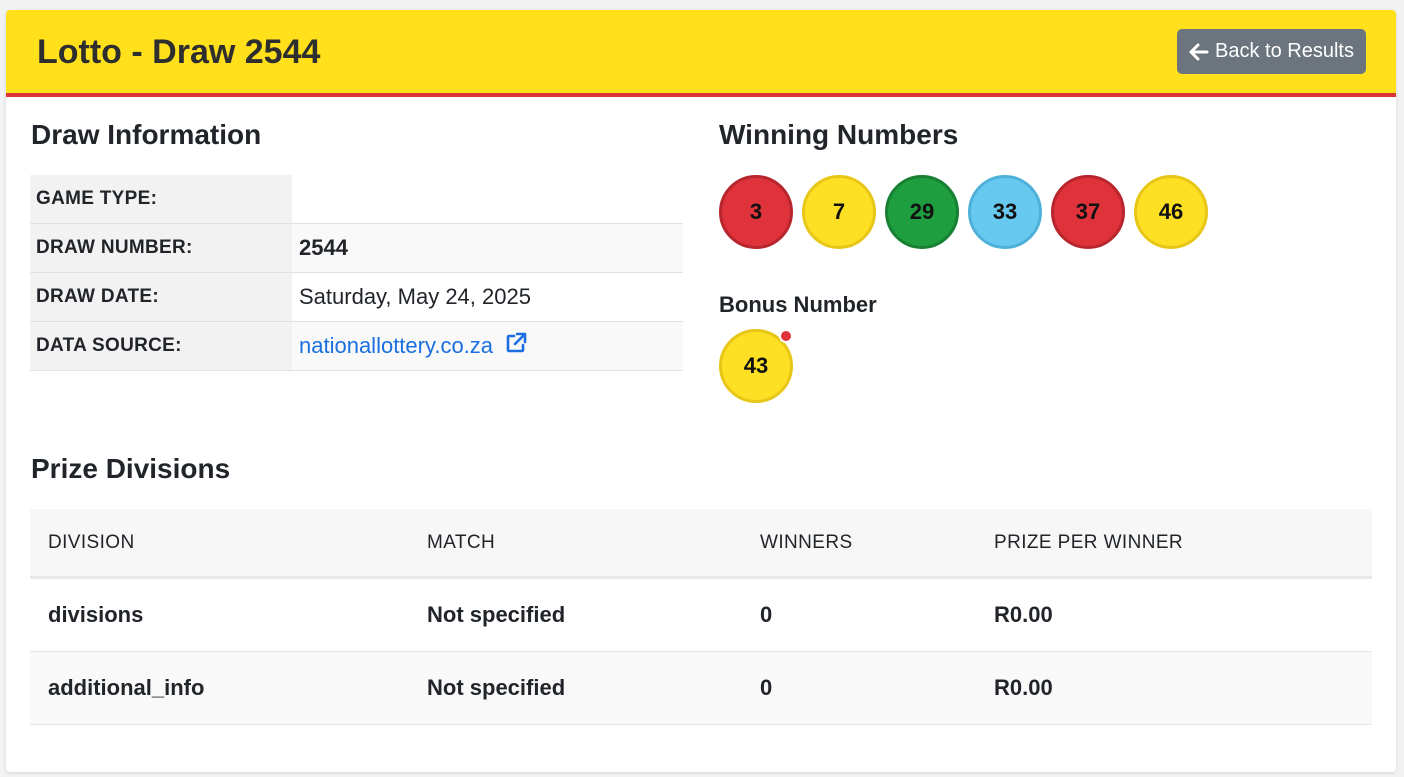 This screenshot has height=777, width=1404. I want to click on winning-numbers-heading: Winning Numbers, so click(839, 134).